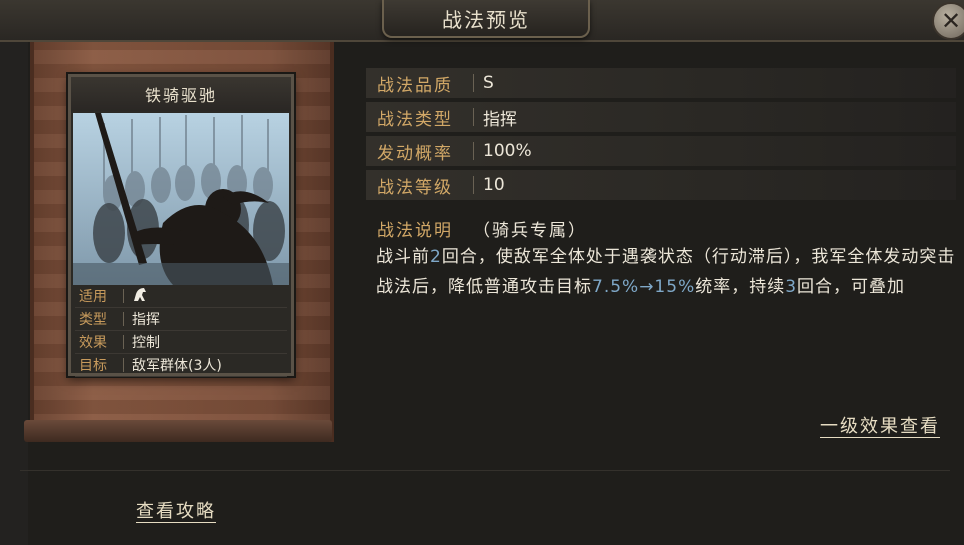  What do you see at coordinates (146, 343) in the screenshot?
I see `stat-value: 控制` at bounding box center [146, 343].